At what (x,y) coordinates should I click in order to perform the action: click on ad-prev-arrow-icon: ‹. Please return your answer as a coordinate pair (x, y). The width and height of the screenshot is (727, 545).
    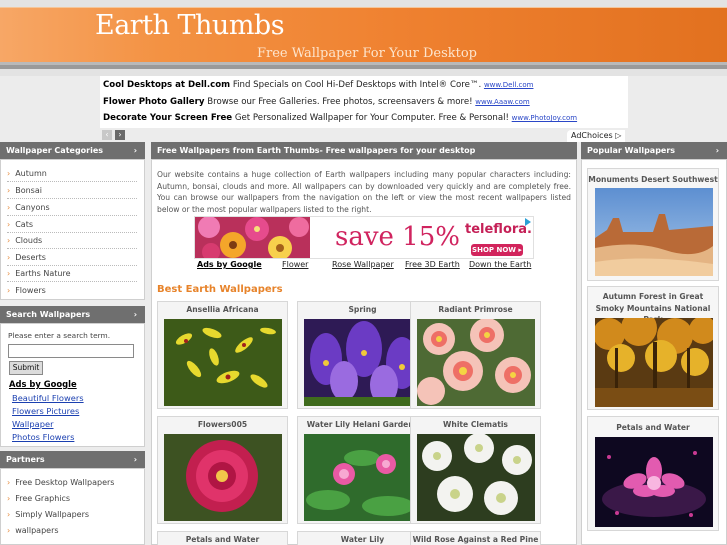
    Looking at the image, I should click on (107, 135).